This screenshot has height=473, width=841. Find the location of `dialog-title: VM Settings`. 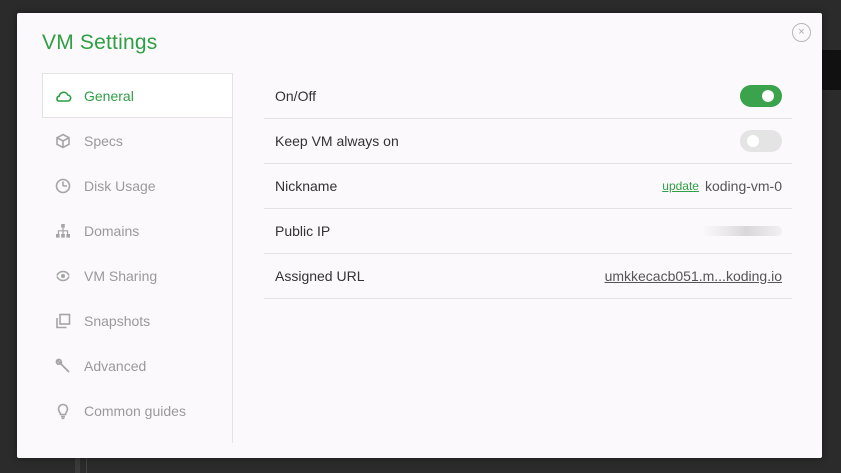

dialog-title: VM Settings is located at coordinates (100, 42).